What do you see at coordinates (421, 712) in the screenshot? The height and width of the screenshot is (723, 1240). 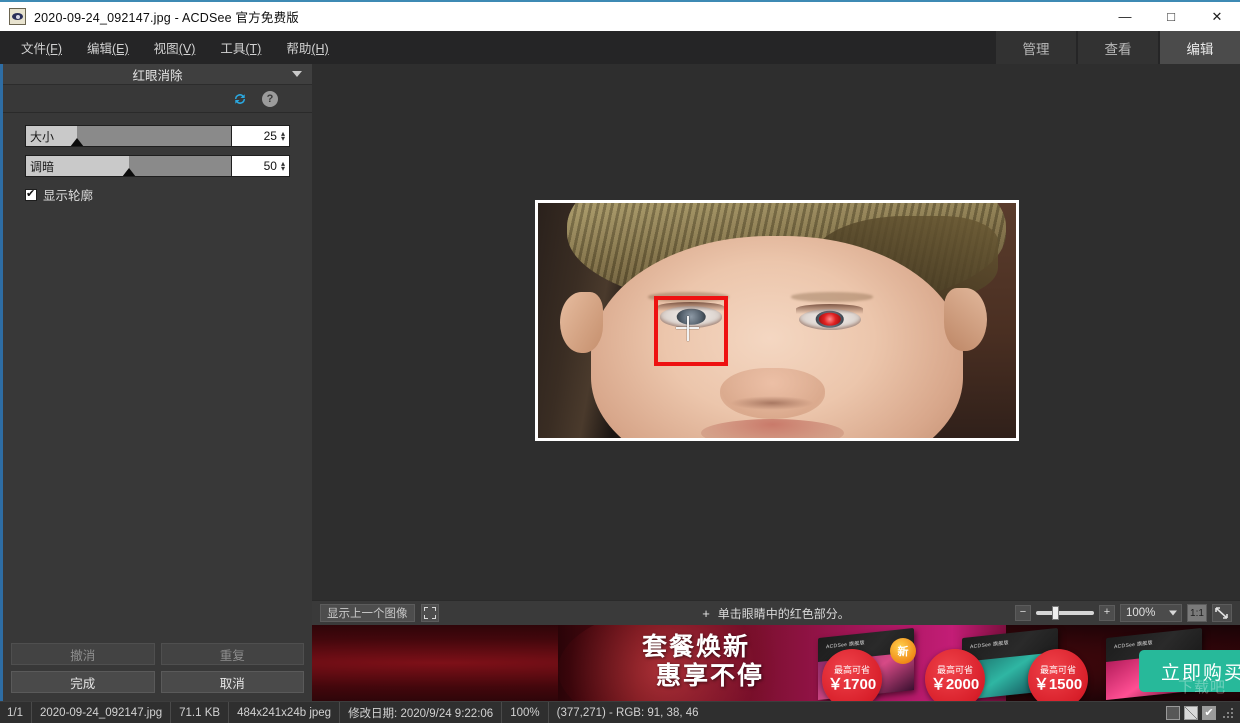 I see `status-modified: 修改日期: 2020/9/24 9:22:06` at bounding box center [421, 712].